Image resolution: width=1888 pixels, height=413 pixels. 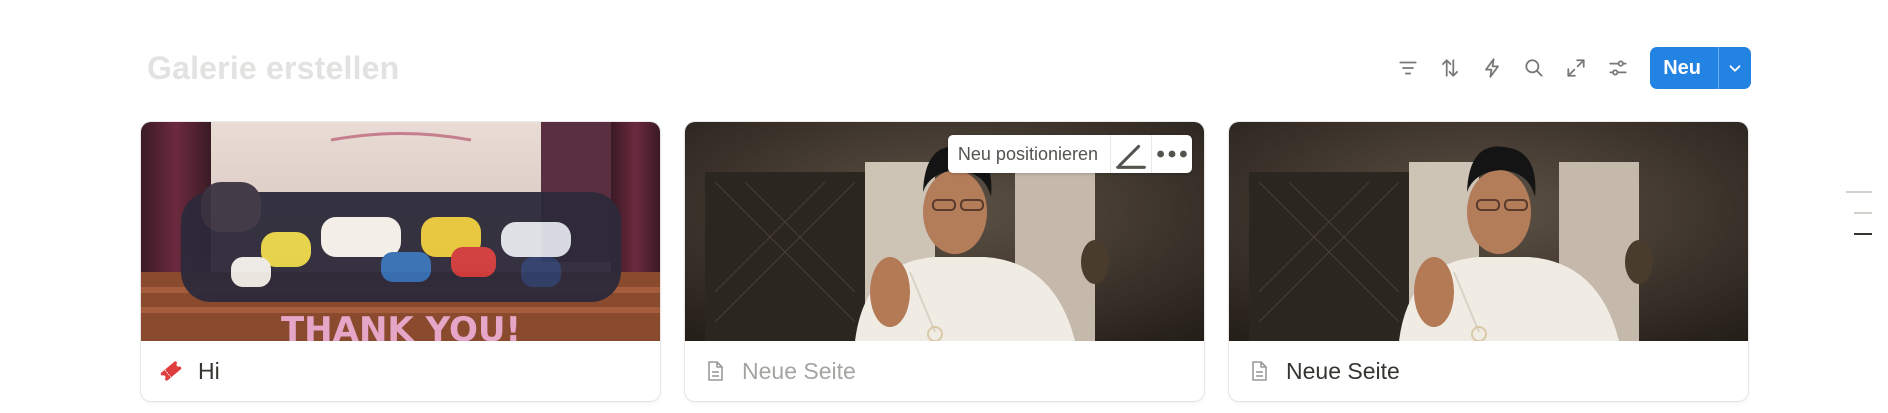 I want to click on ticket-icon, so click(x=171, y=371).